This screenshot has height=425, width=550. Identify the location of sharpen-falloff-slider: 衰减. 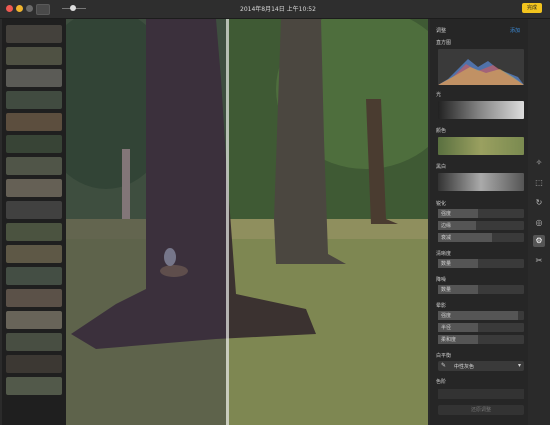
(481, 237).